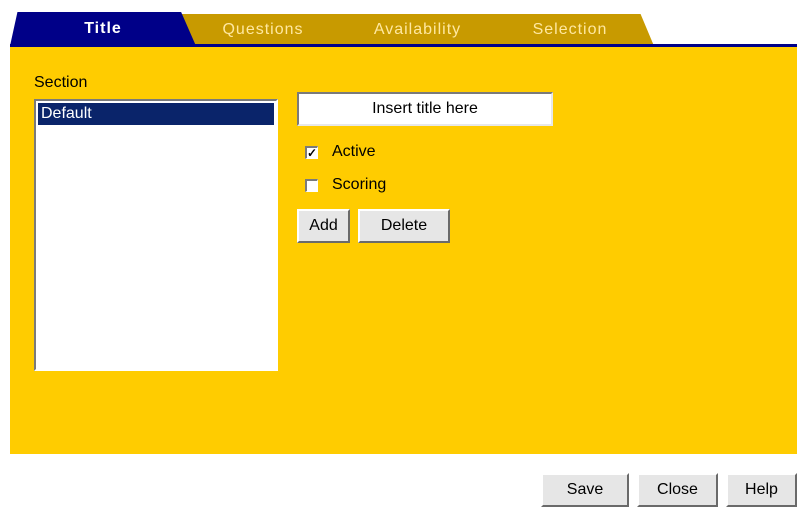 The image size is (797, 507). What do you see at coordinates (323, 226) in the screenshot?
I see `add-button: Add` at bounding box center [323, 226].